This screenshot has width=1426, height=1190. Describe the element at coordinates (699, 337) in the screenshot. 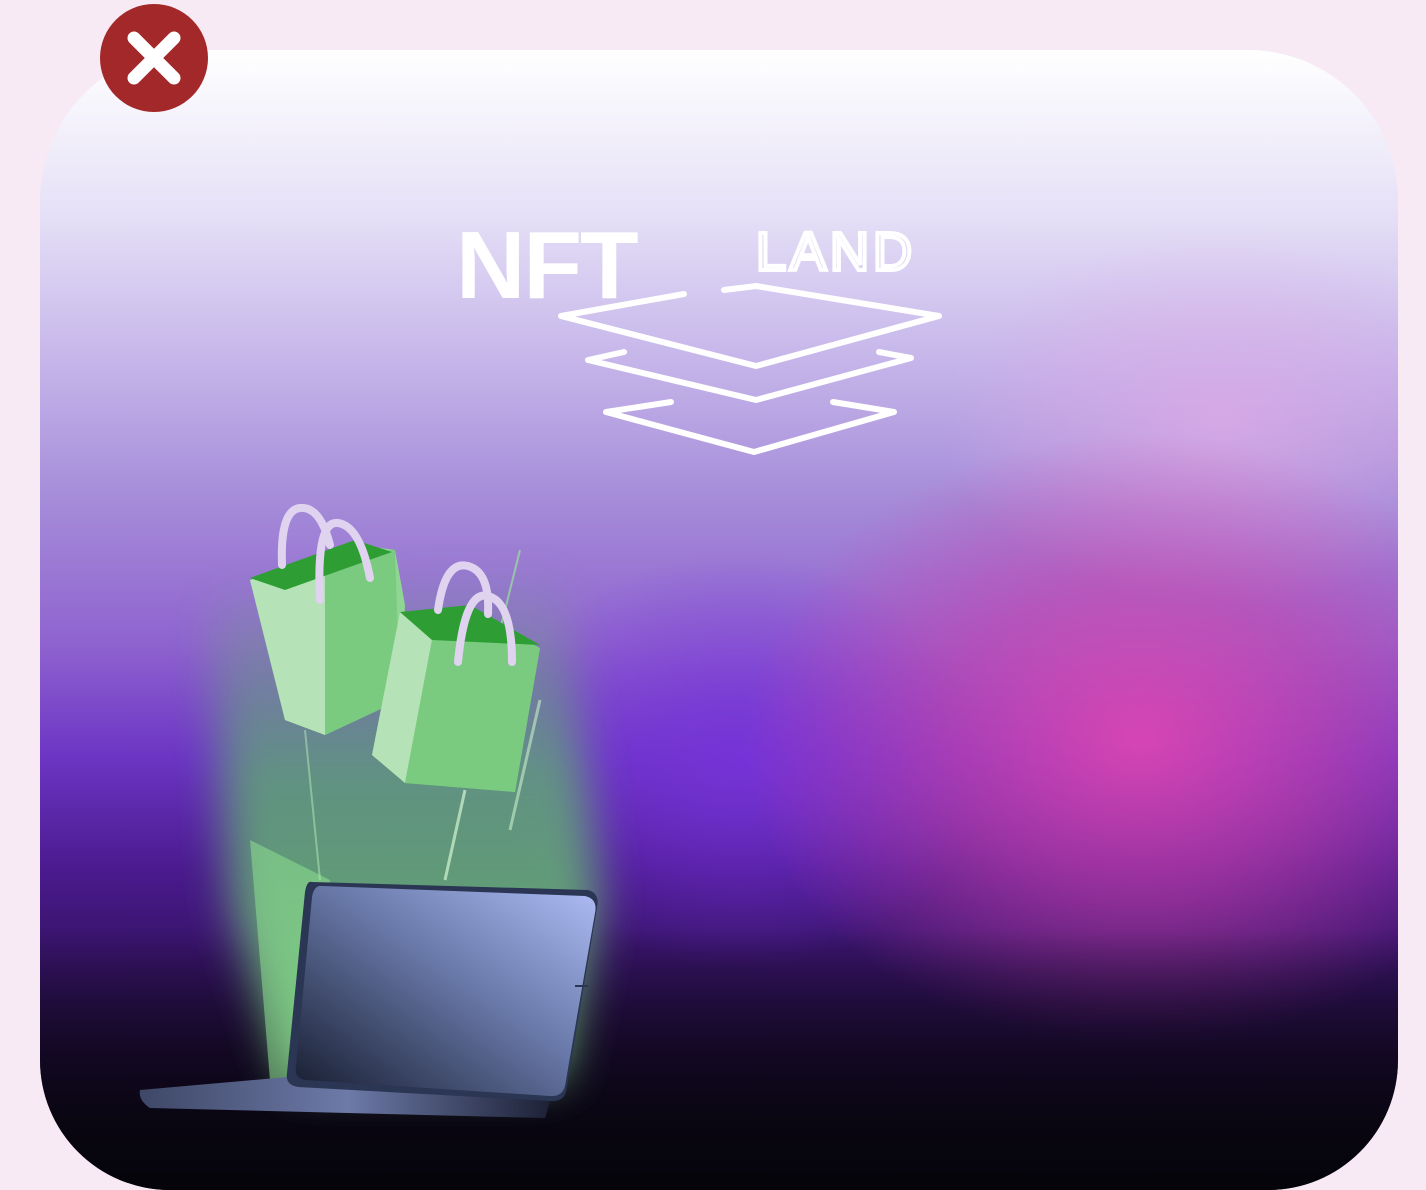

I see `nftland-logo: NFT LAND` at that location.